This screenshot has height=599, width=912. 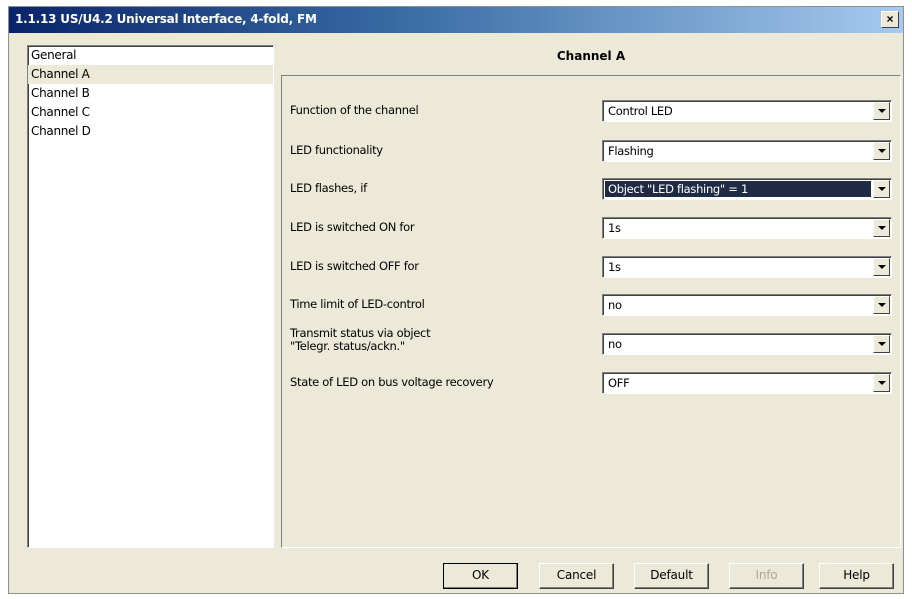 What do you see at coordinates (591, 383) in the screenshot?
I see `param-row-bus-voltage-recovery: State of LED on bus voltage recovery OFF` at bounding box center [591, 383].